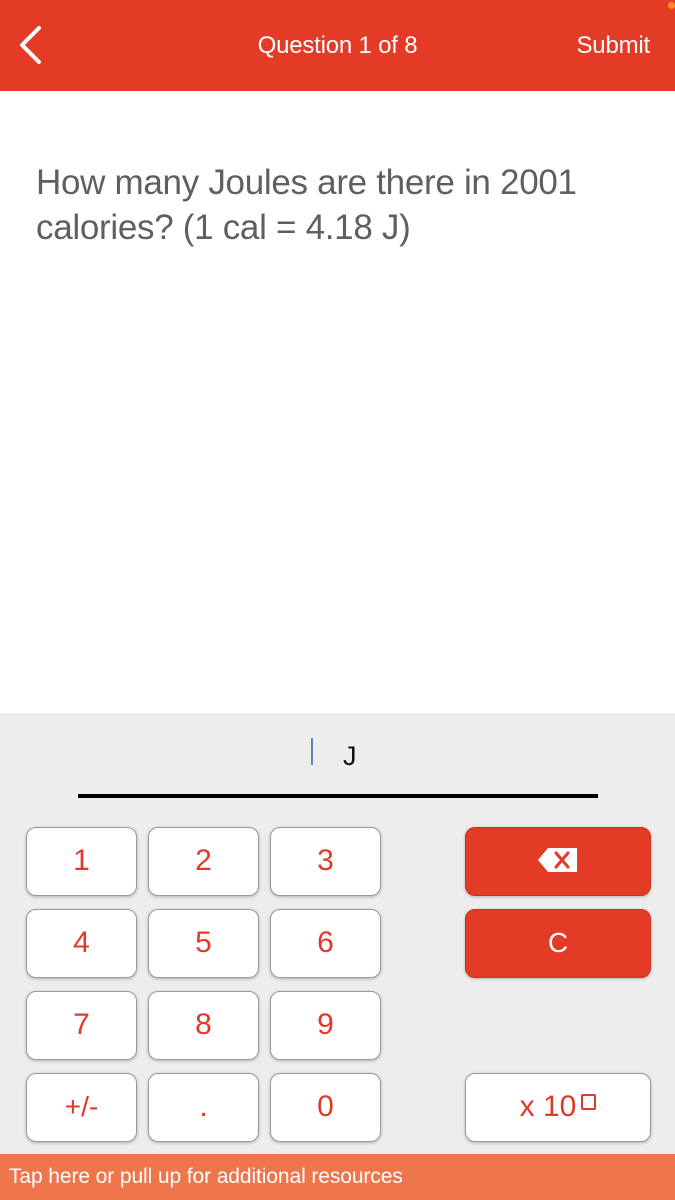 The image size is (675, 1200). Describe the element at coordinates (312, 751) in the screenshot. I see `text-cursor` at that location.